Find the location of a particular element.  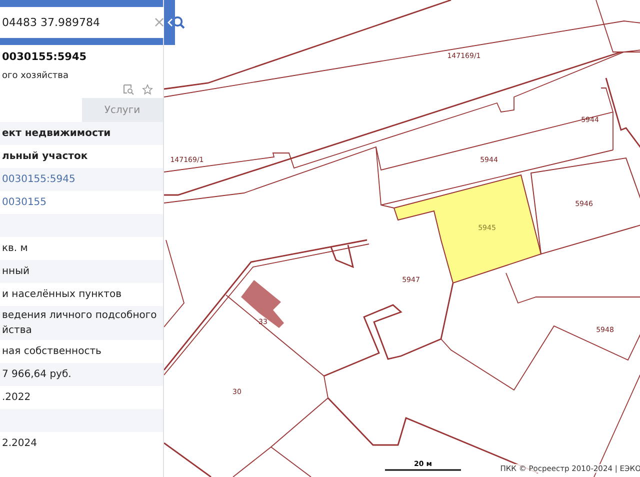

field-value: льный участок is located at coordinates (45, 157).